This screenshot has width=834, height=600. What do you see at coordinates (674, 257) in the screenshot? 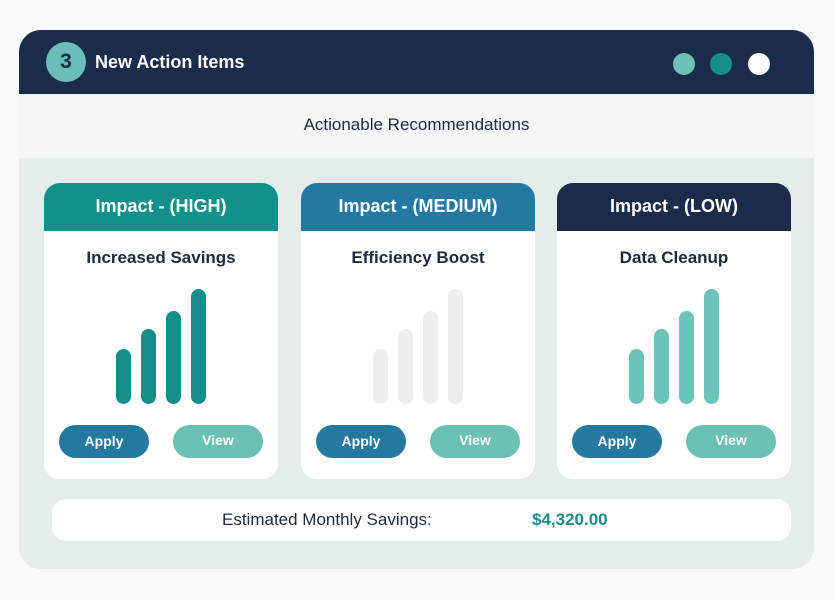
I see `card-title: Data Cleanup` at bounding box center [674, 257].